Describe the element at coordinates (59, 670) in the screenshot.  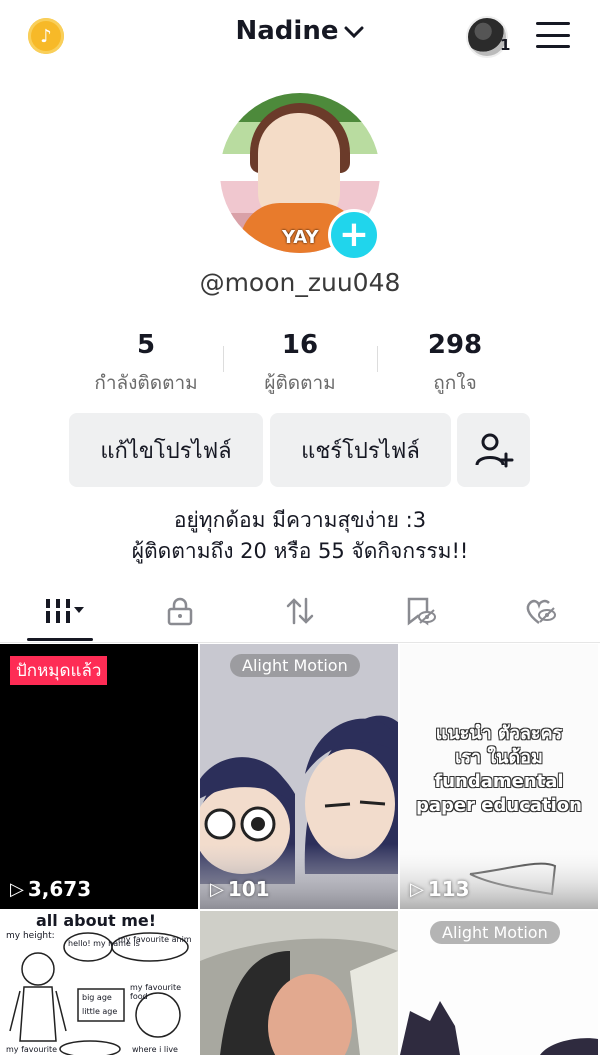
I see `pinned-badge: ปักหมุดแล้ว` at that location.